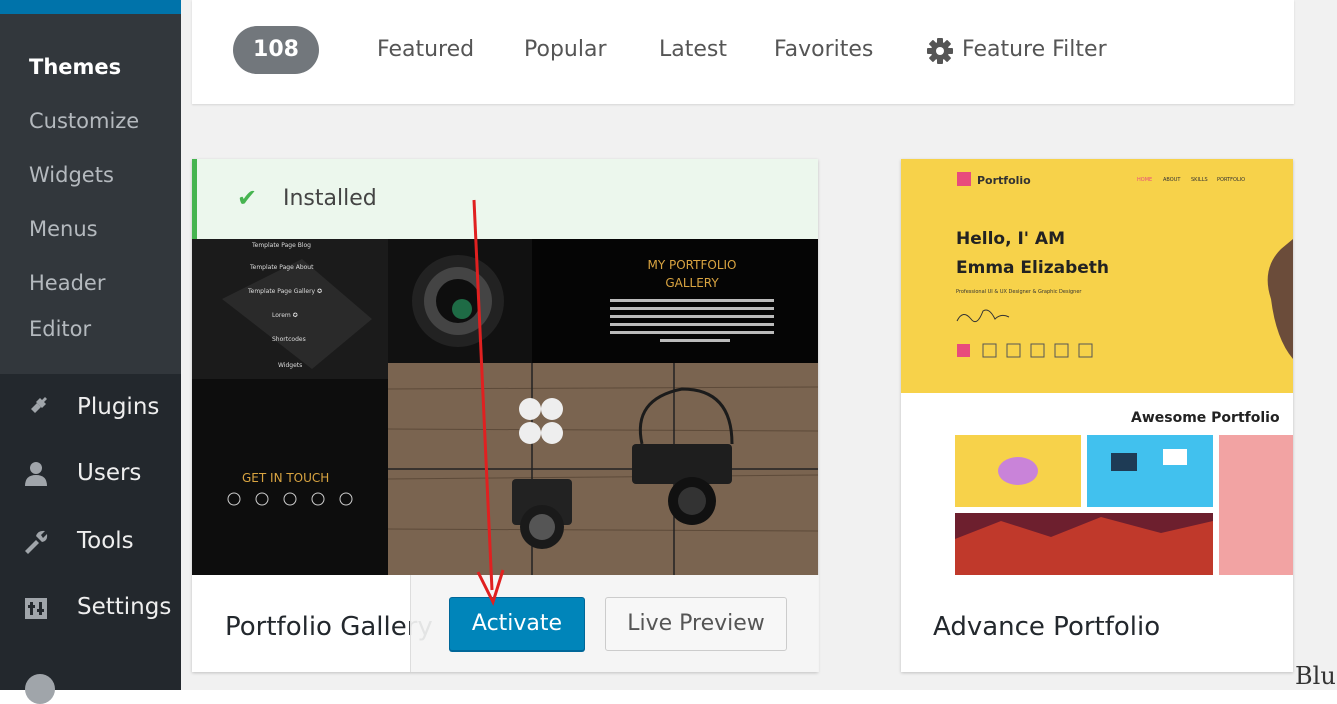  What do you see at coordinates (63, 229) in the screenshot?
I see `submenu-item-menus: Menus` at bounding box center [63, 229].